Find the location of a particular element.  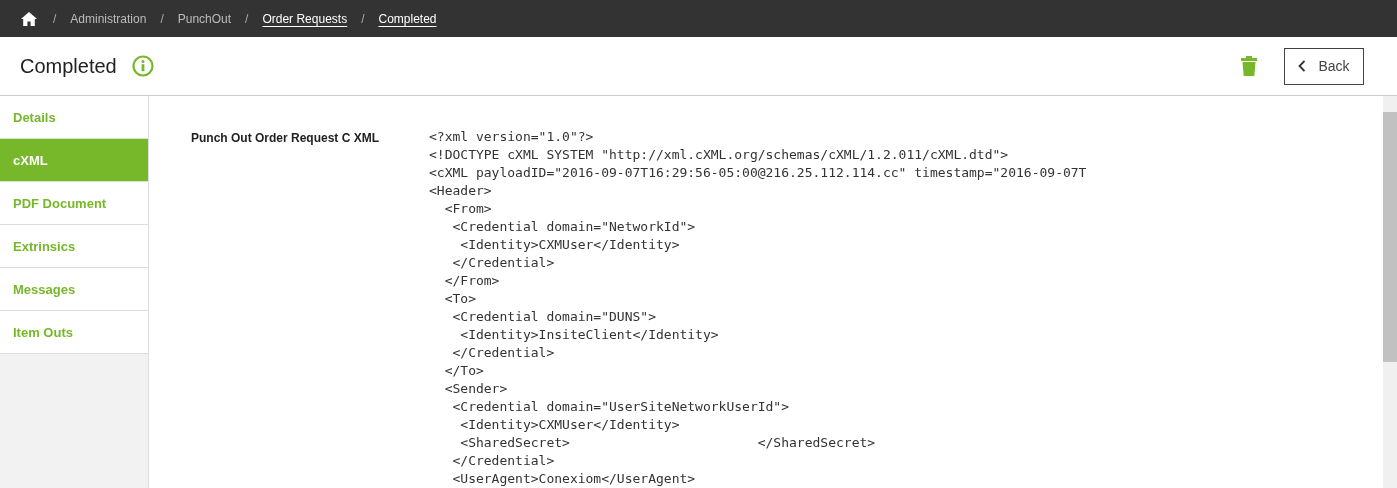

sidebar-item: Extrinsics is located at coordinates (74, 246).